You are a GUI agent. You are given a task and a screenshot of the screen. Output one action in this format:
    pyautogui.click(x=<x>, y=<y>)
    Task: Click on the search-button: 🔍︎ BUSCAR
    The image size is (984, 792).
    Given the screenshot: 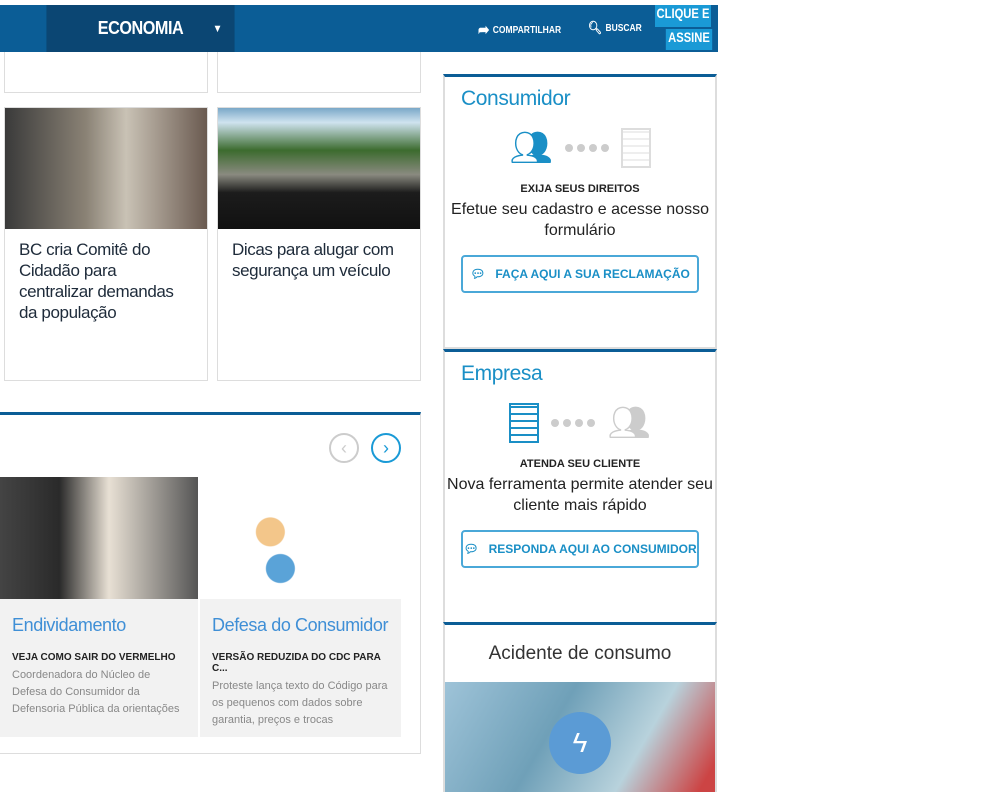 What is the action you would take?
    pyautogui.click(x=615, y=28)
    